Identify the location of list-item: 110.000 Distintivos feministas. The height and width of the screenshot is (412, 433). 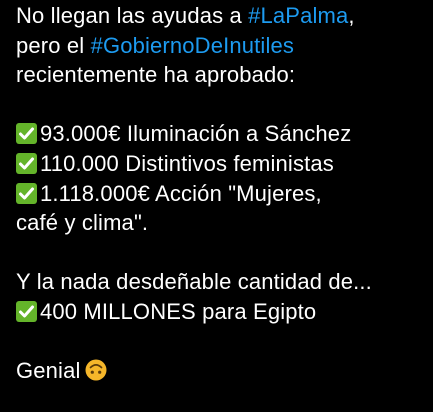
(221, 164).